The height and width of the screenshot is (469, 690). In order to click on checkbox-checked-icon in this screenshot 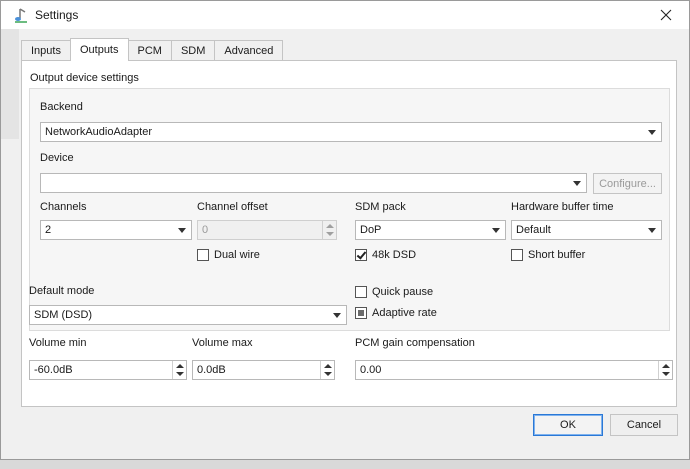, I will do `click(361, 255)`.